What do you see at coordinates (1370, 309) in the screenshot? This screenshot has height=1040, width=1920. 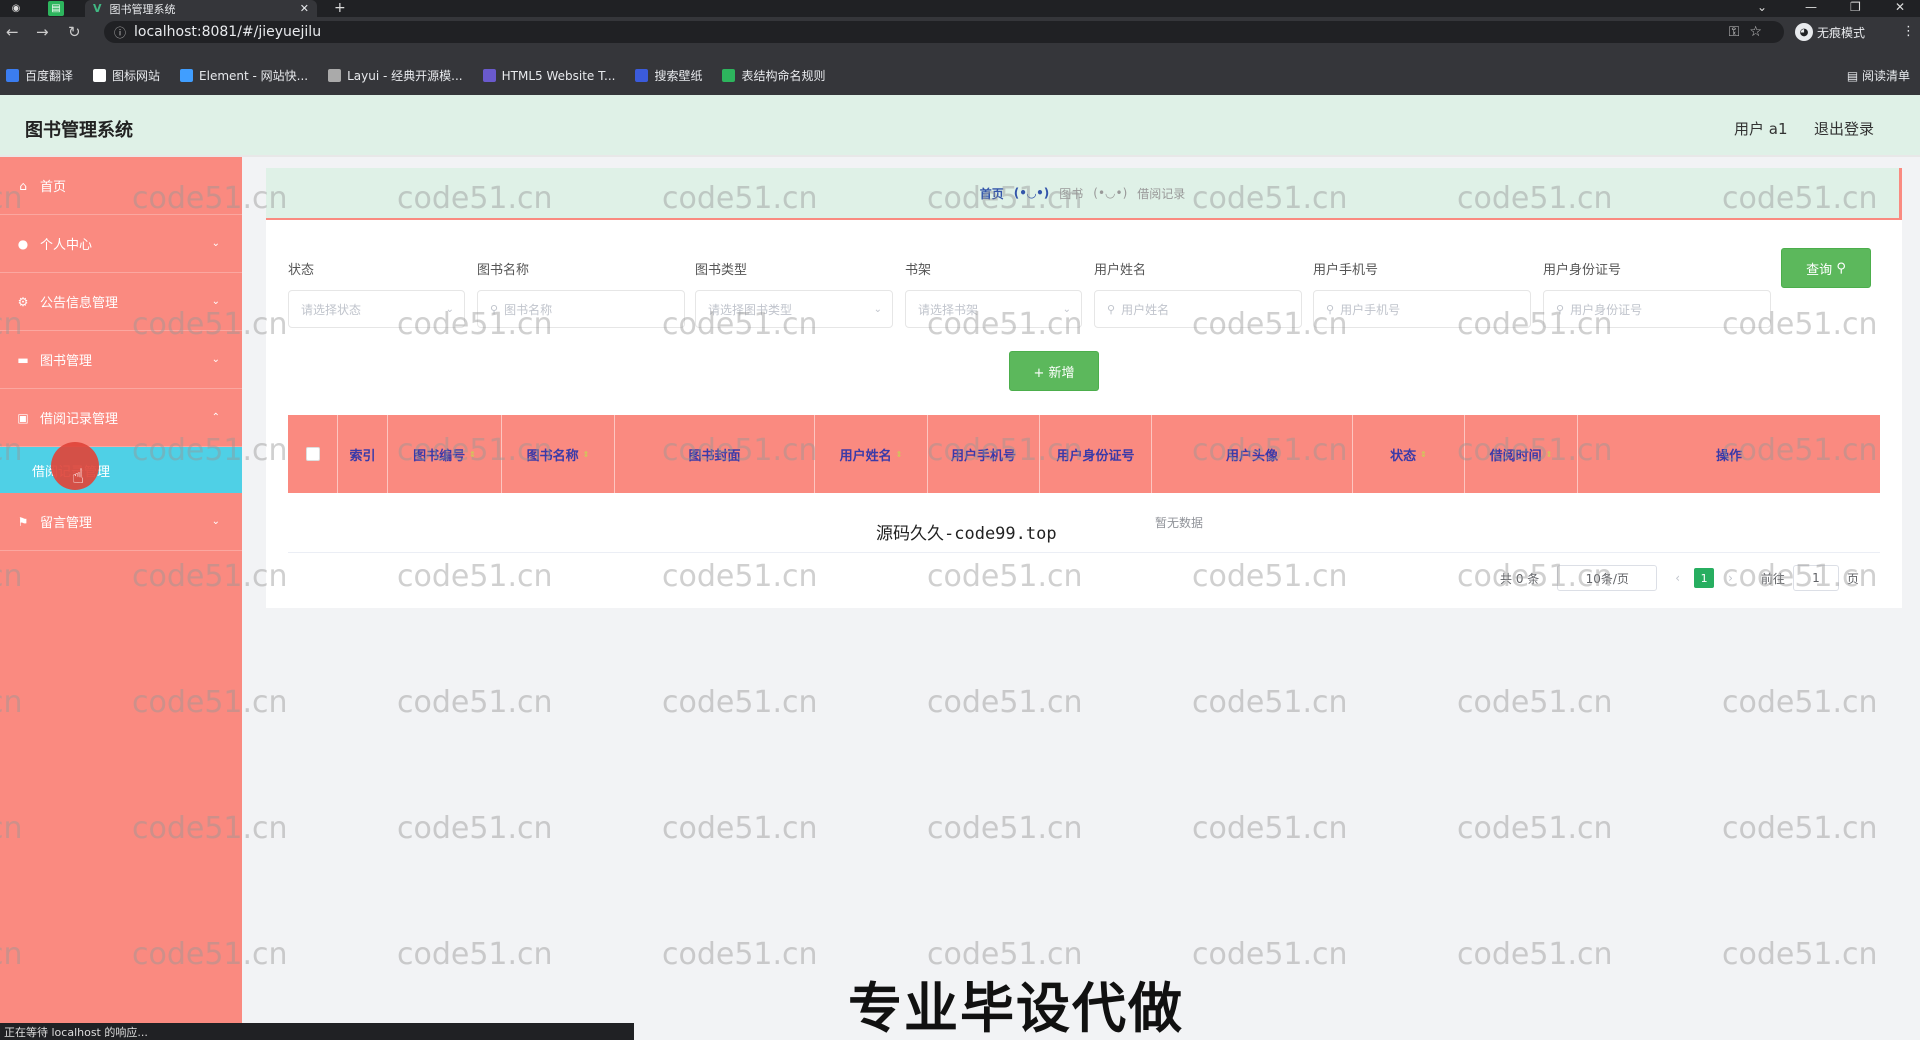 I see `user-phone-placeholder: 用户手机号` at bounding box center [1370, 309].